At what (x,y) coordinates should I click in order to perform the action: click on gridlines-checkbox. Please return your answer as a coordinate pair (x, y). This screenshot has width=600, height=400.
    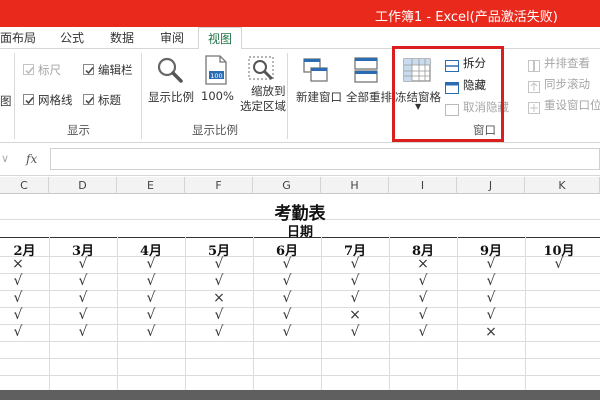
    Looking at the image, I should click on (28, 99).